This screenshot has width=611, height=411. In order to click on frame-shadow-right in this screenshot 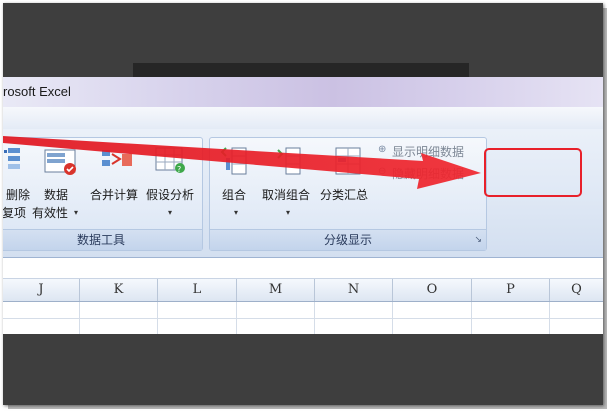, I will do `click(605, 208)`.